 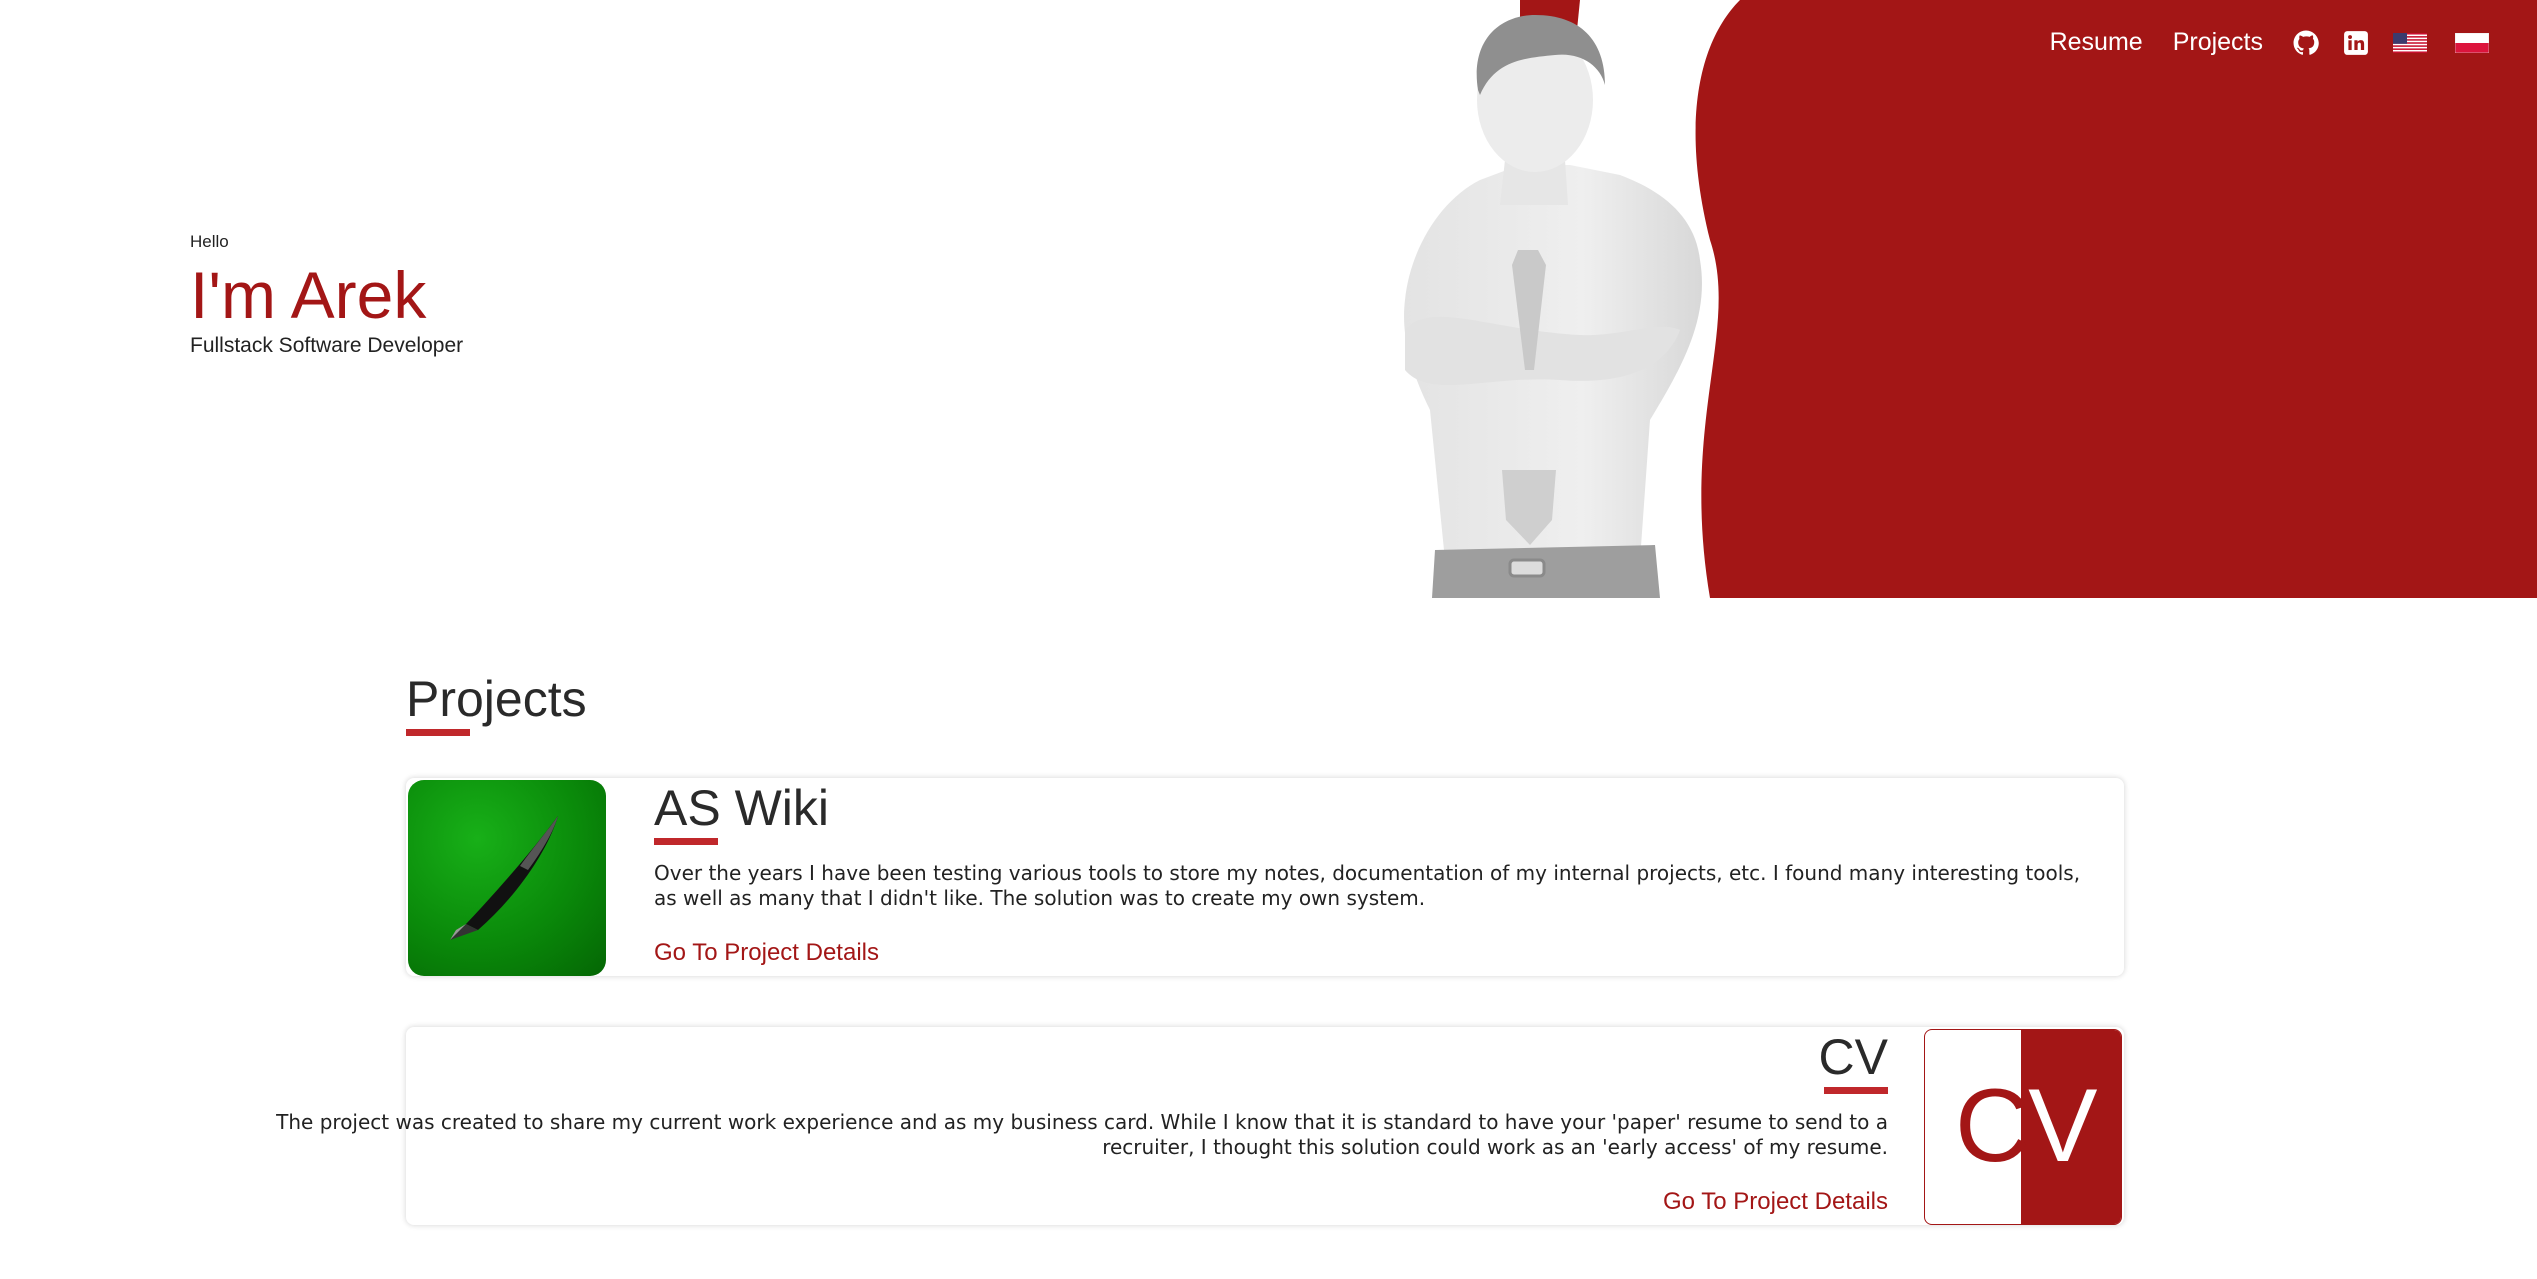 What do you see at coordinates (2306, 43) in the screenshot?
I see `github-icon` at bounding box center [2306, 43].